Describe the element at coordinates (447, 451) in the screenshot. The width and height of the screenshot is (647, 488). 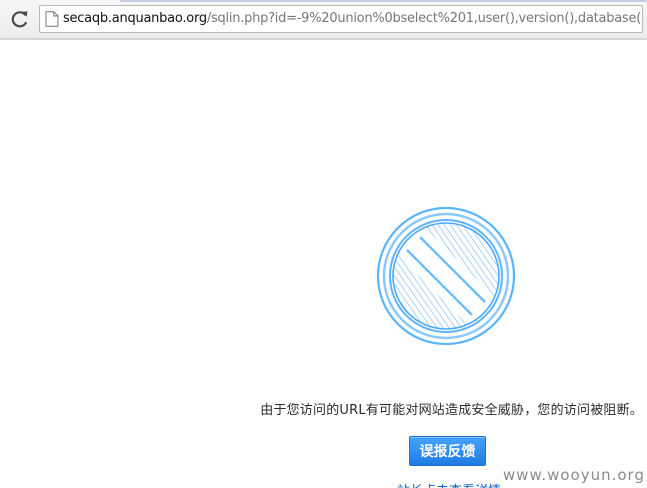
I see `false-positive-feedback-button: 误报反馈` at that location.